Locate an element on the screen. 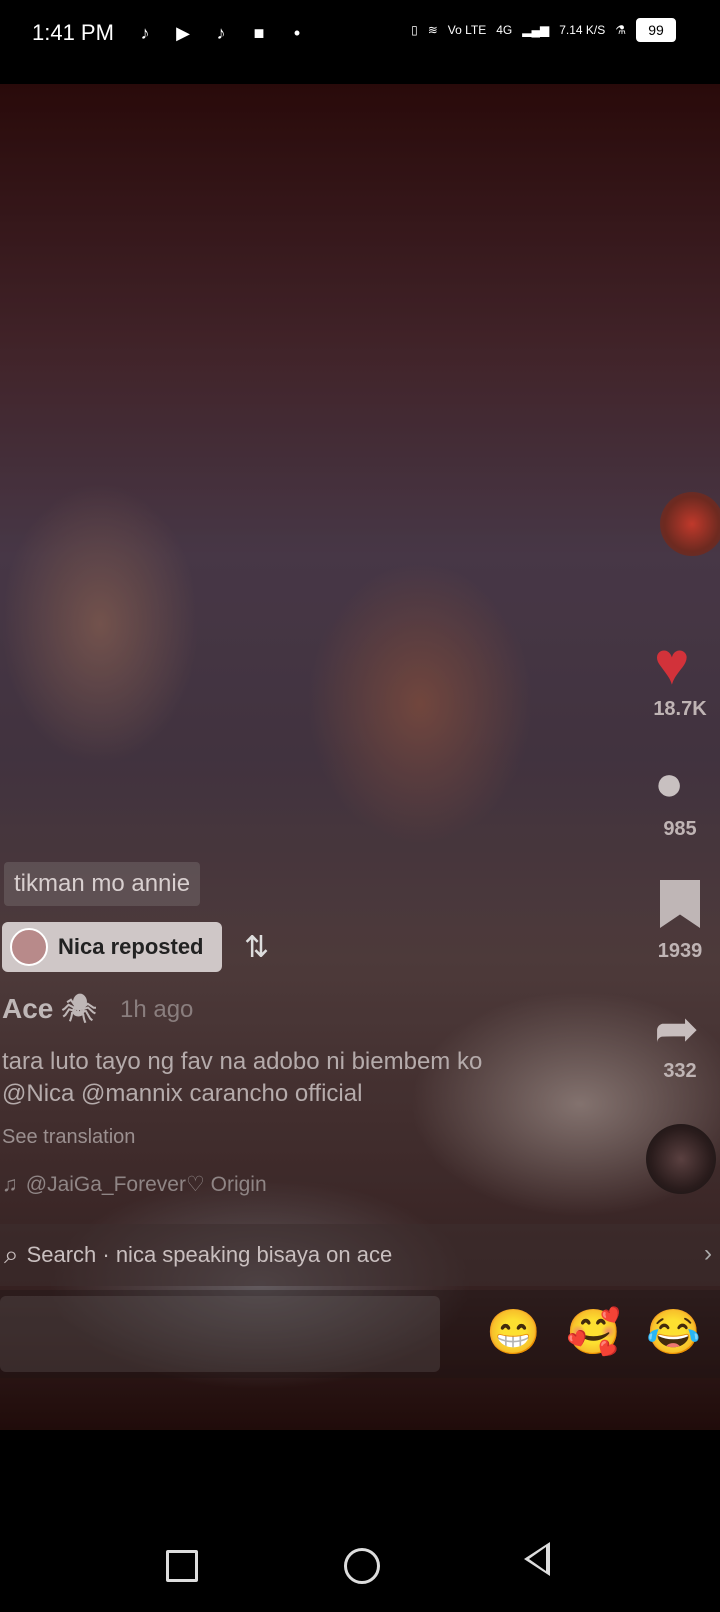 This screenshot has width=720, height=1612. repost-label: Nica reposted is located at coordinates (131, 946).